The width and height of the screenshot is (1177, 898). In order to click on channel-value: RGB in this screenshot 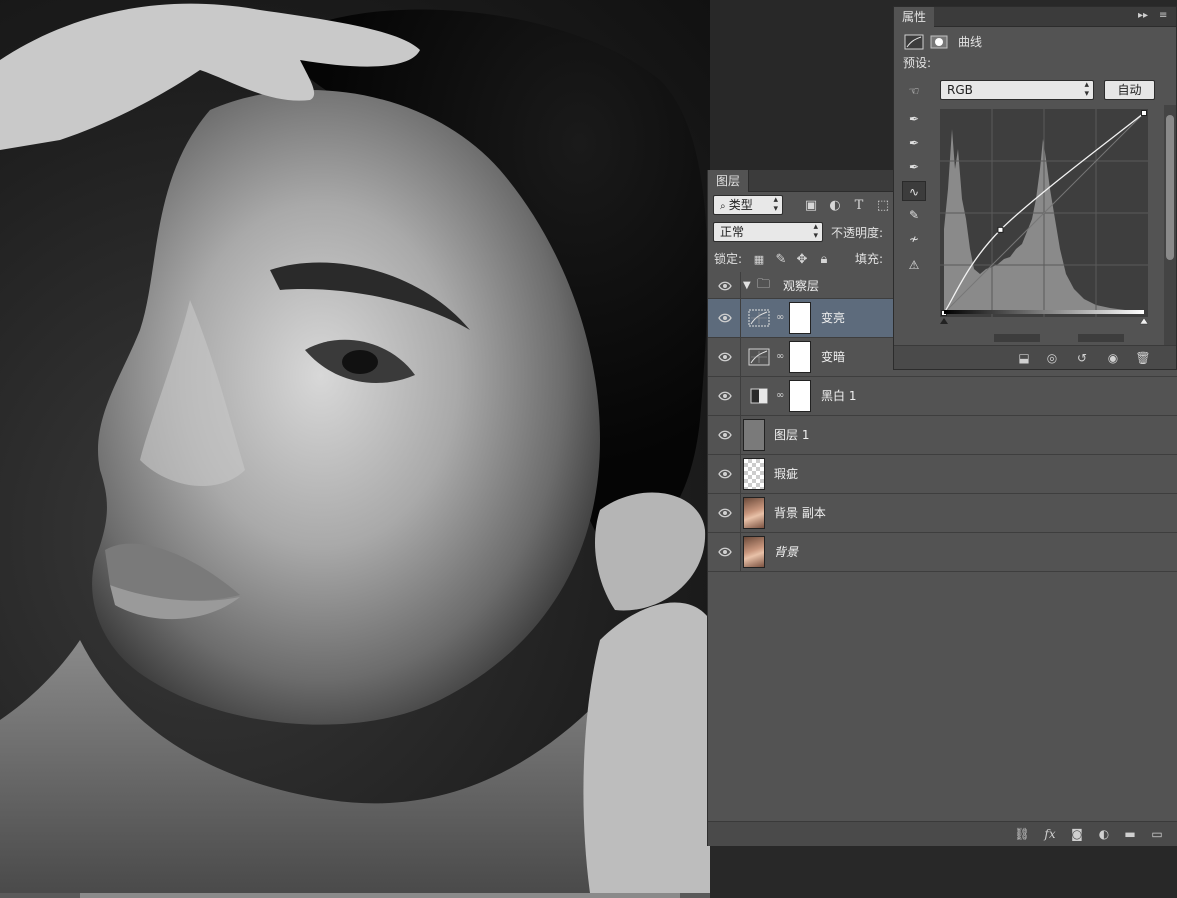, I will do `click(960, 90)`.